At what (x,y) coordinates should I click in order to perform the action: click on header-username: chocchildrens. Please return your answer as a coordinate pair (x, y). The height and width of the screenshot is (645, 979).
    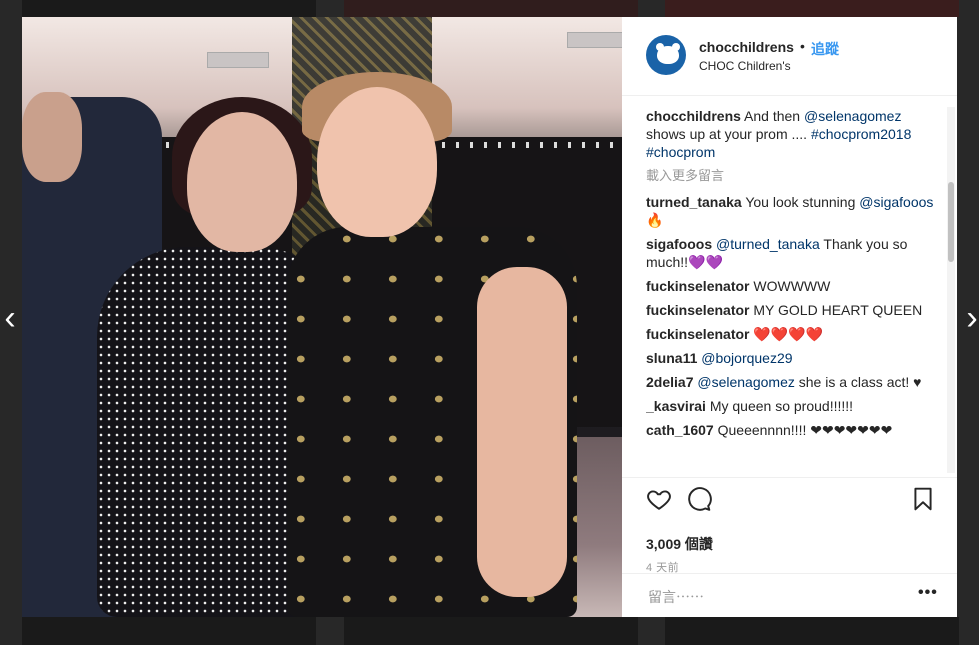
    Looking at the image, I should click on (746, 47).